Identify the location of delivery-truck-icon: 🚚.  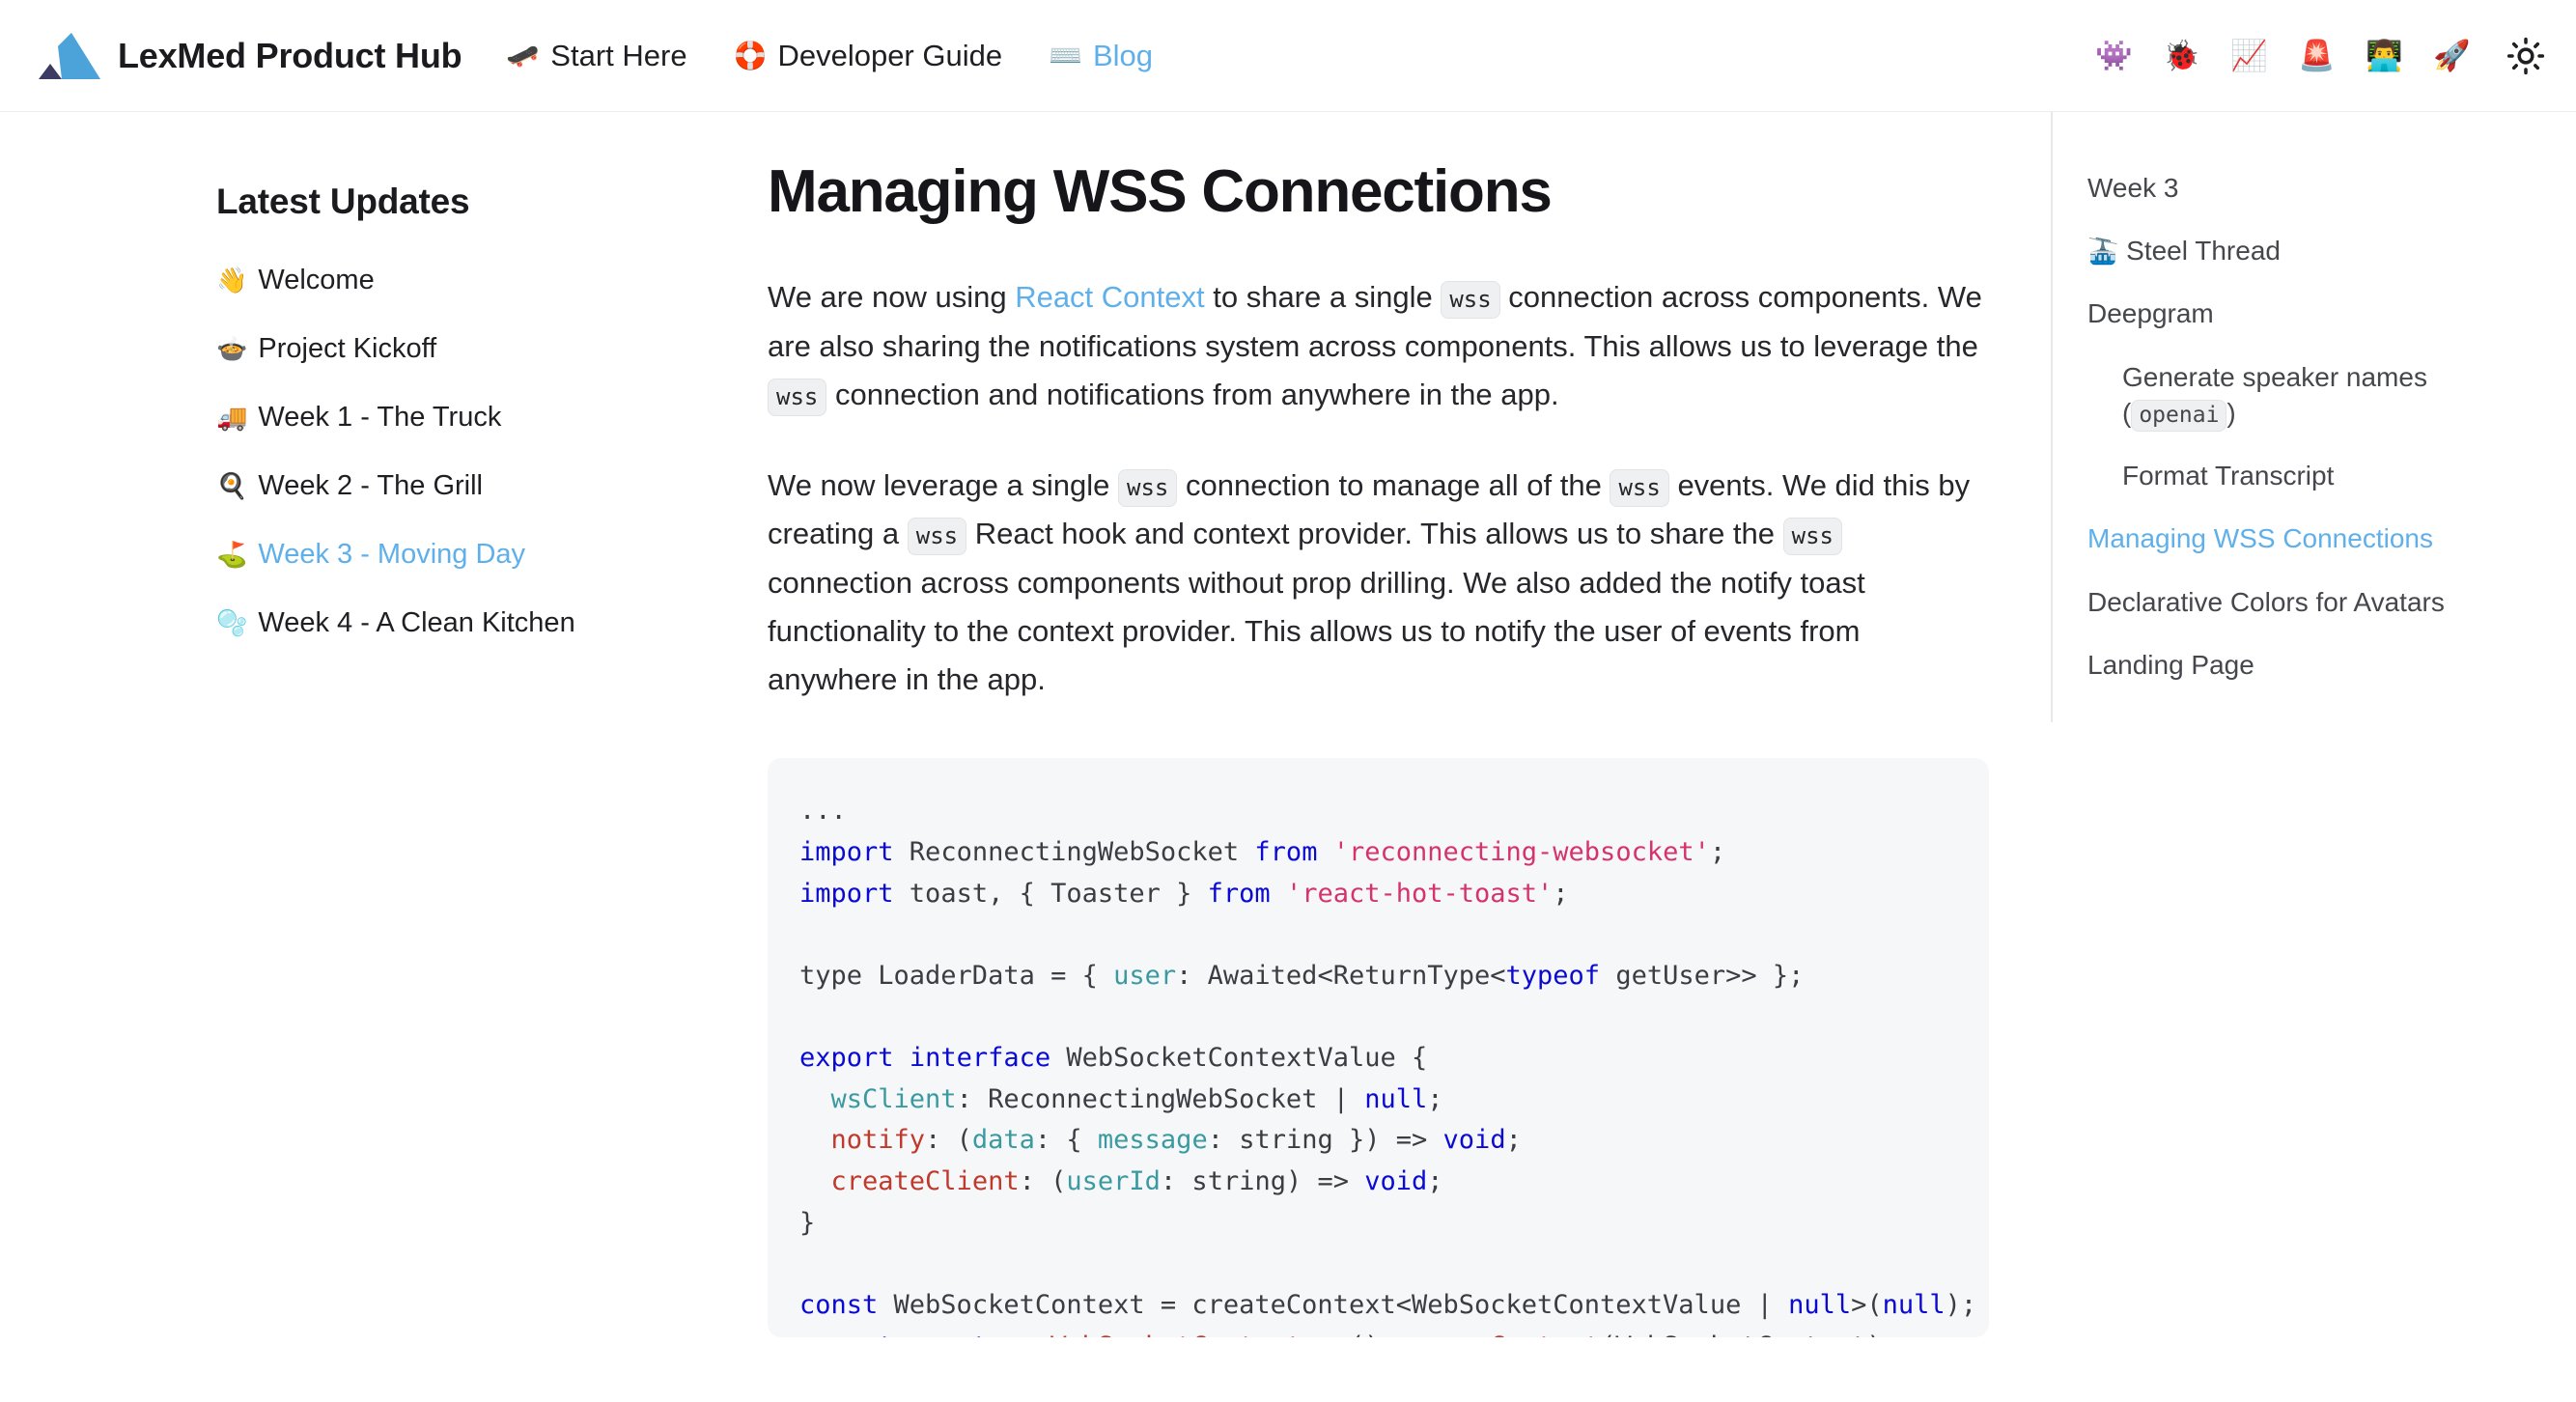
(232, 417).